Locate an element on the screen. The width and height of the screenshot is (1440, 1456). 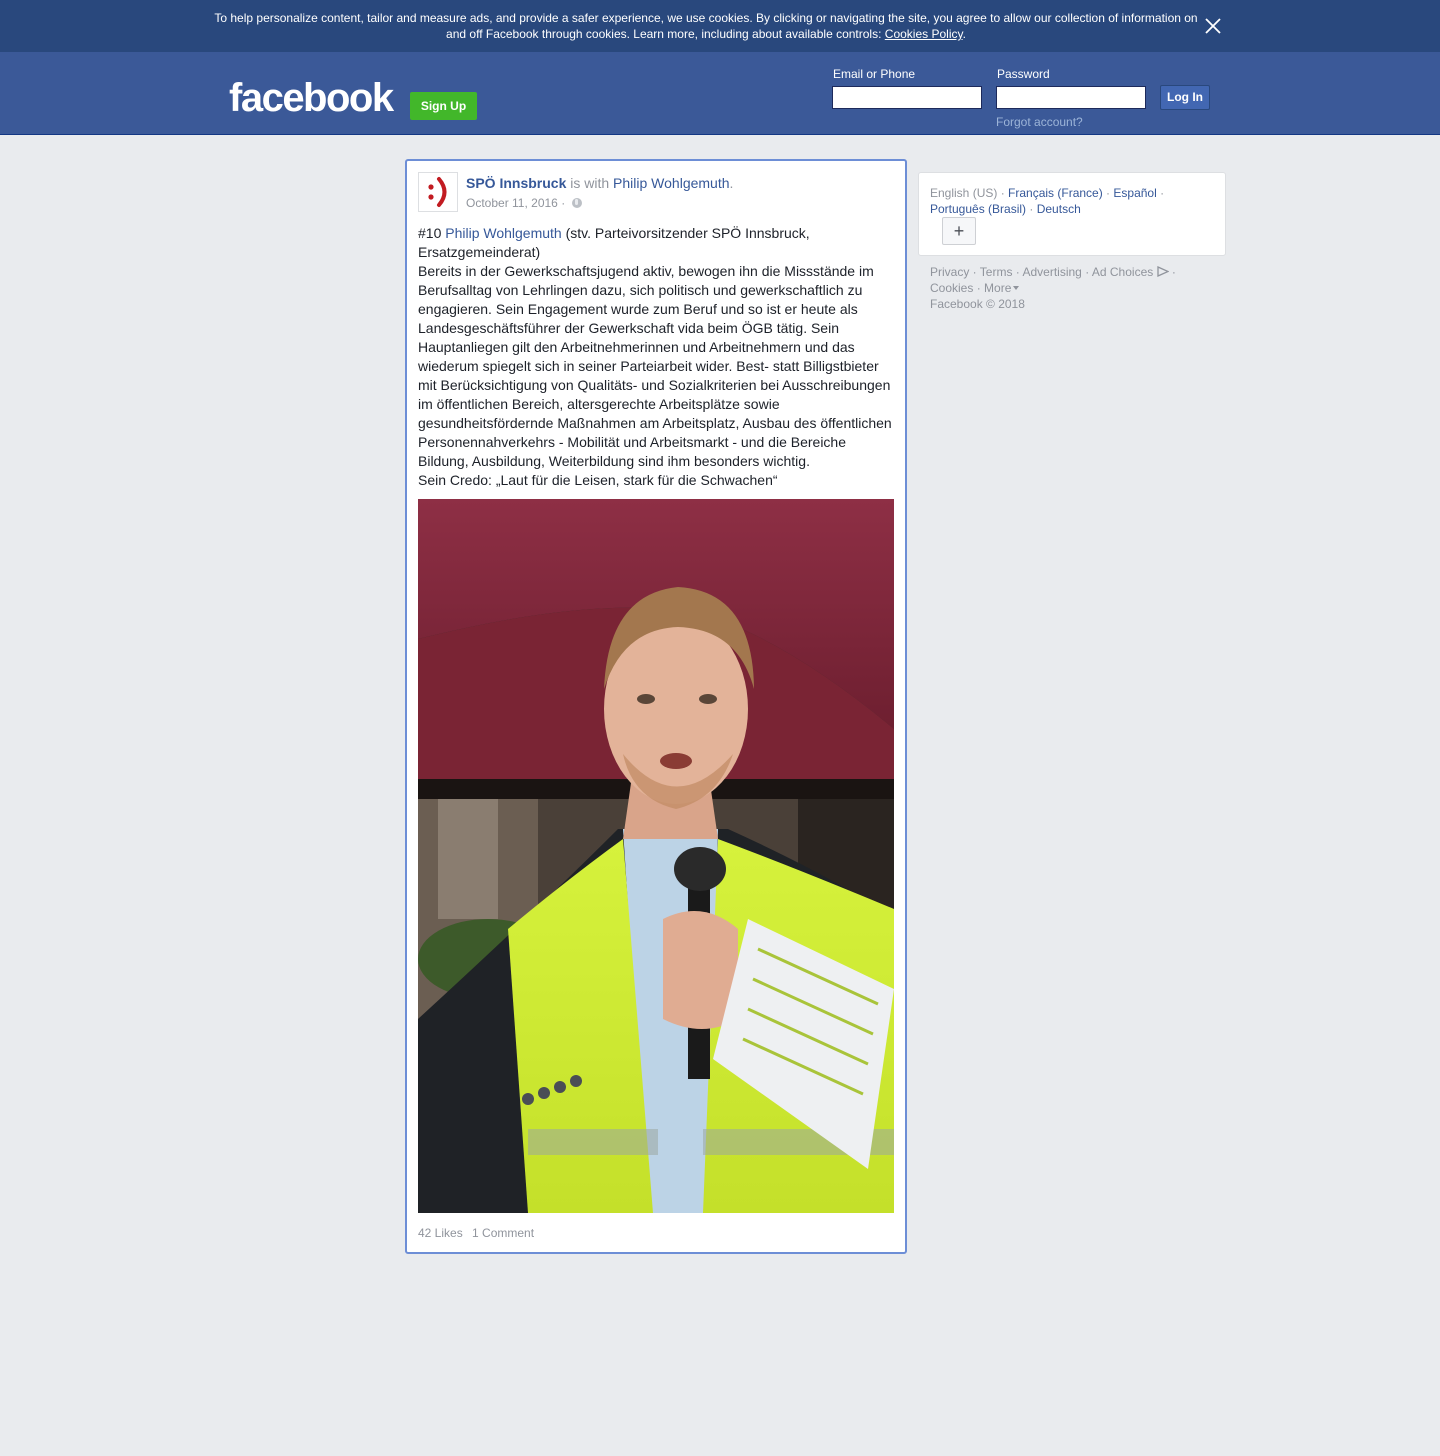
more-link: More is located at coordinates (997, 288).